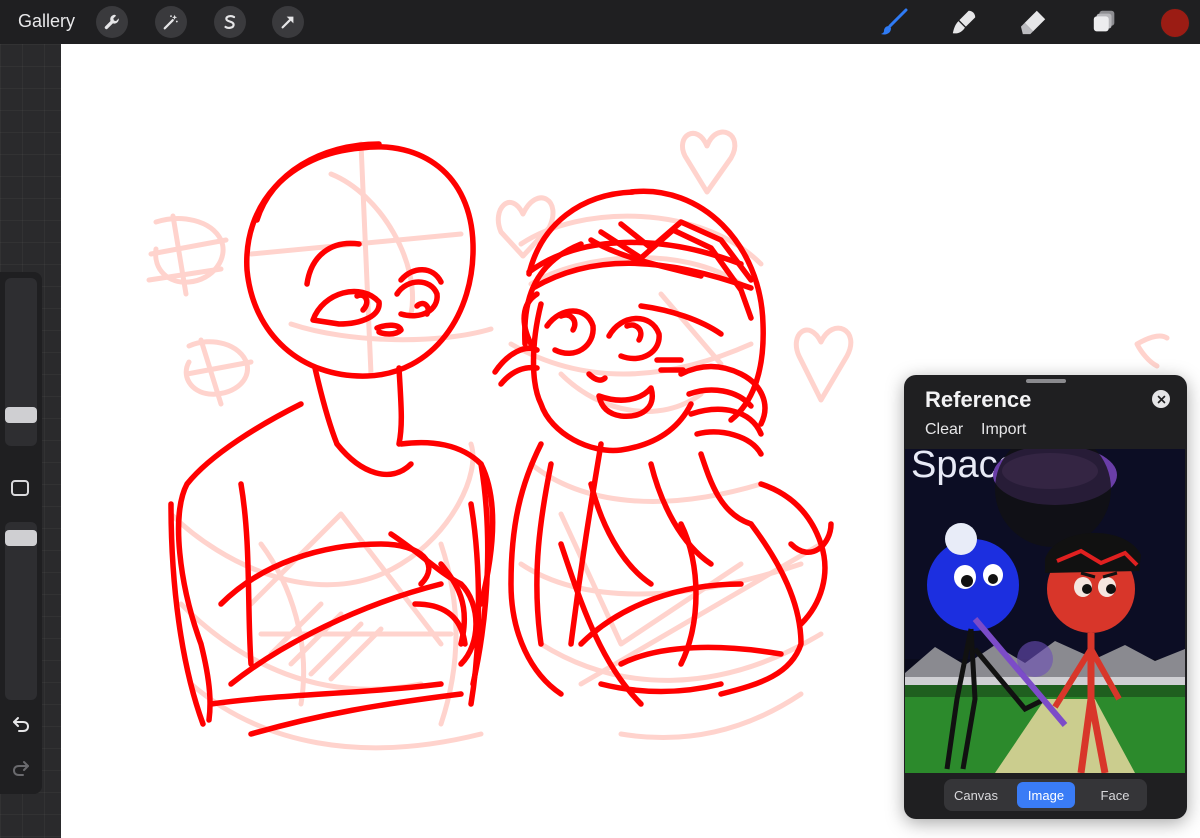 The height and width of the screenshot is (838, 1200). I want to click on transform-arrow-icon, so click(287, 22).